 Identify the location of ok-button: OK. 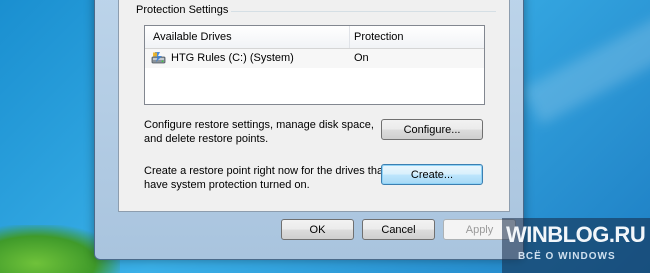
(317, 229).